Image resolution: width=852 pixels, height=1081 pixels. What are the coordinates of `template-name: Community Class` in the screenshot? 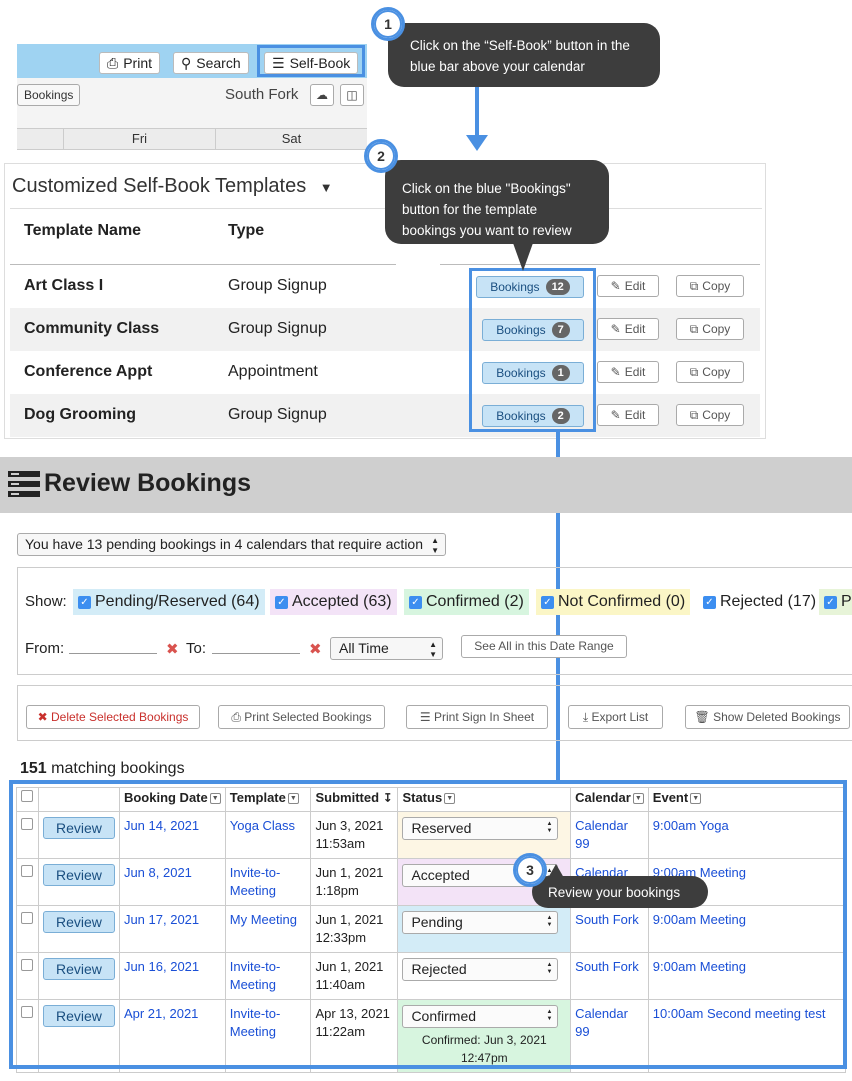 It's located at (92, 328).